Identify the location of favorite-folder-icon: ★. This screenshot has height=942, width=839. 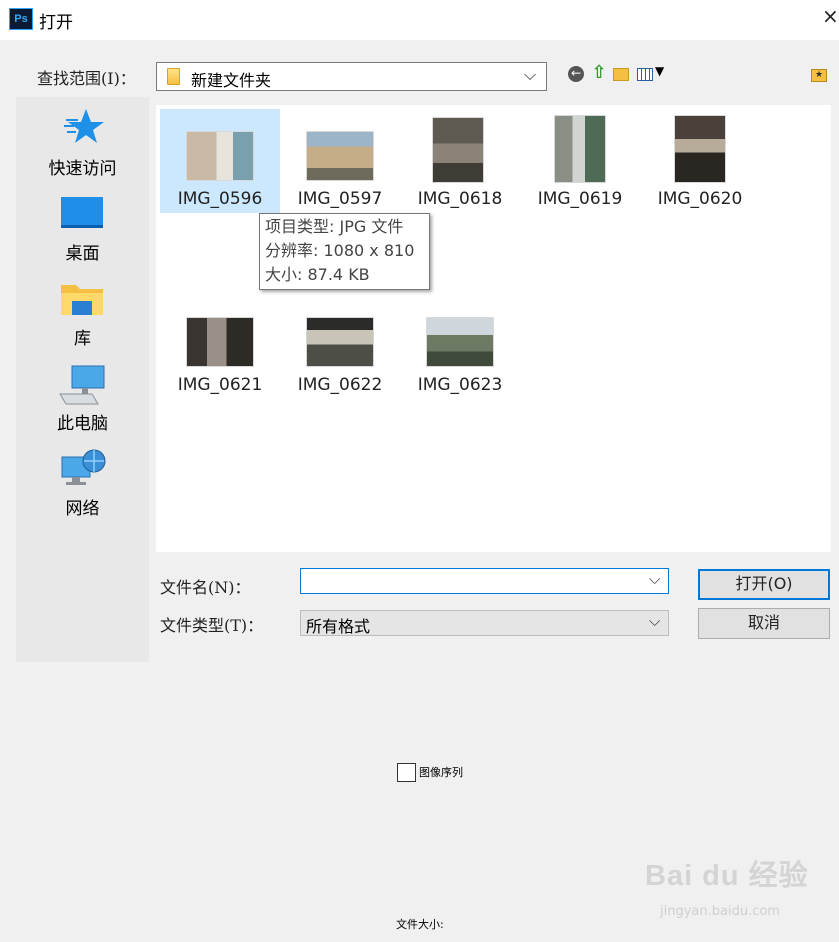
(819, 75).